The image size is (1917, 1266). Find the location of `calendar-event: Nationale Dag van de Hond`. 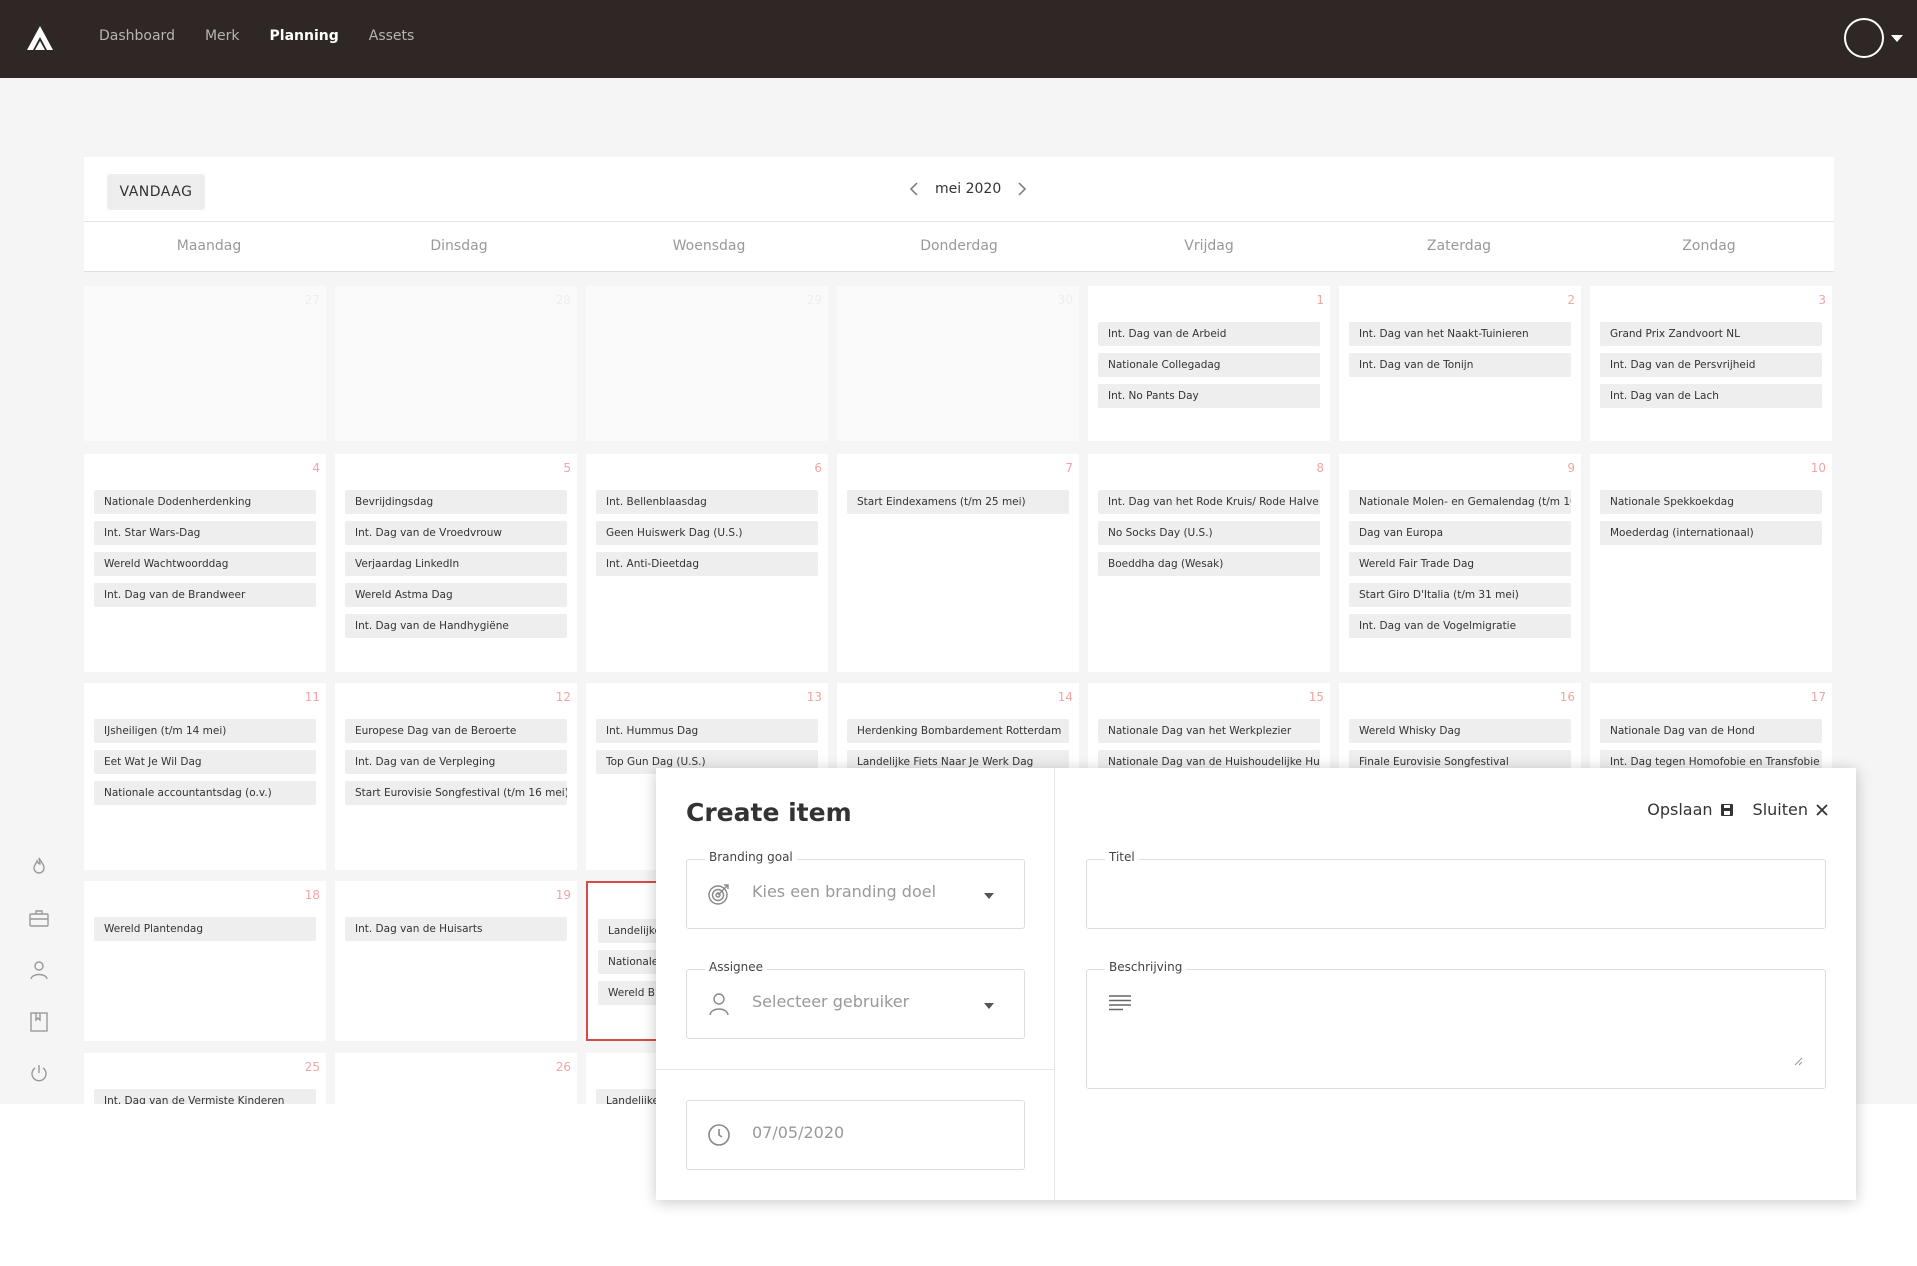

calendar-event: Nationale Dag van de Hond is located at coordinates (1711, 731).